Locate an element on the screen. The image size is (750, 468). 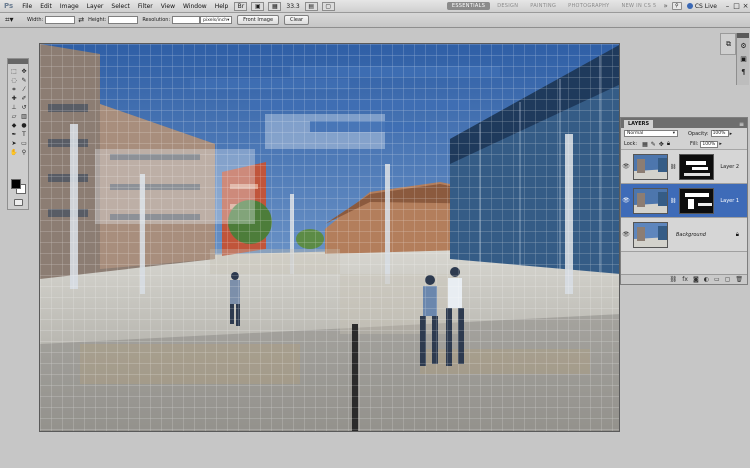
lock-all-icon: 🔒︎ is located at coordinates (668, 144).